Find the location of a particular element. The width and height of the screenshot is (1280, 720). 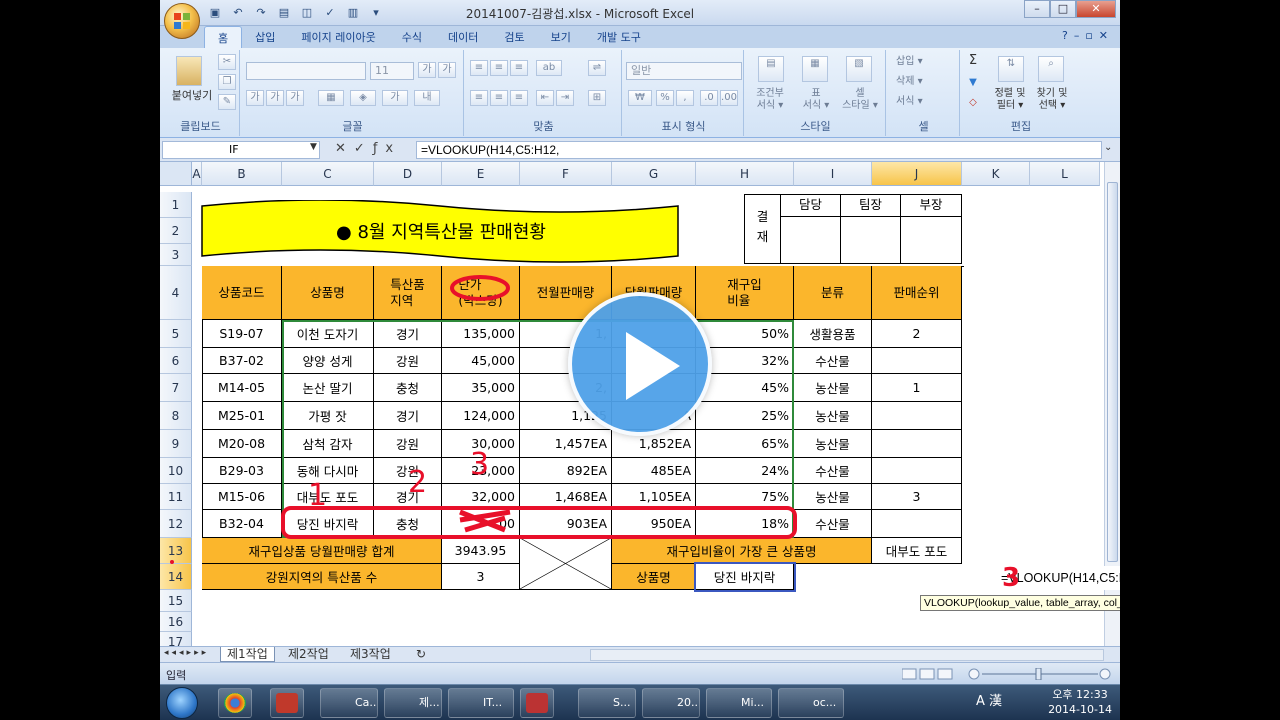

filezilla-taskbar-button is located at coordinates (287, 703).